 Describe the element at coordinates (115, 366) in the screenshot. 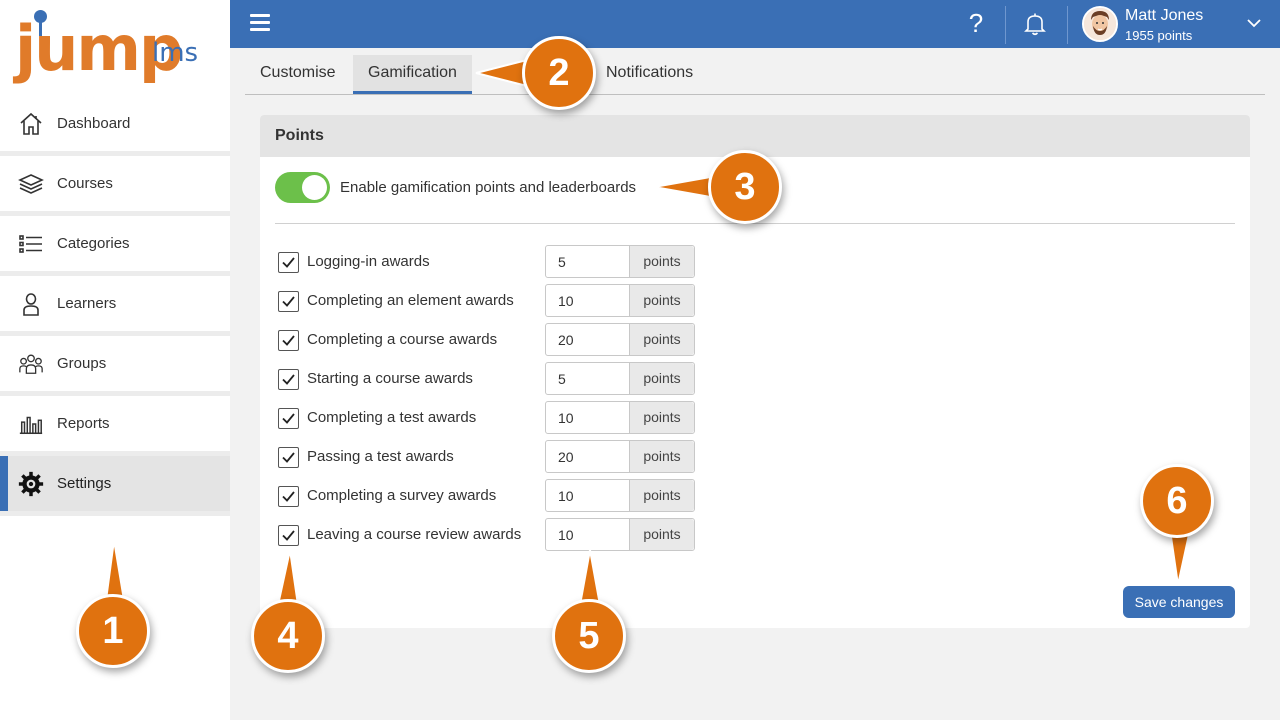

I see `sidebar-item-groups: Groups` at that location.